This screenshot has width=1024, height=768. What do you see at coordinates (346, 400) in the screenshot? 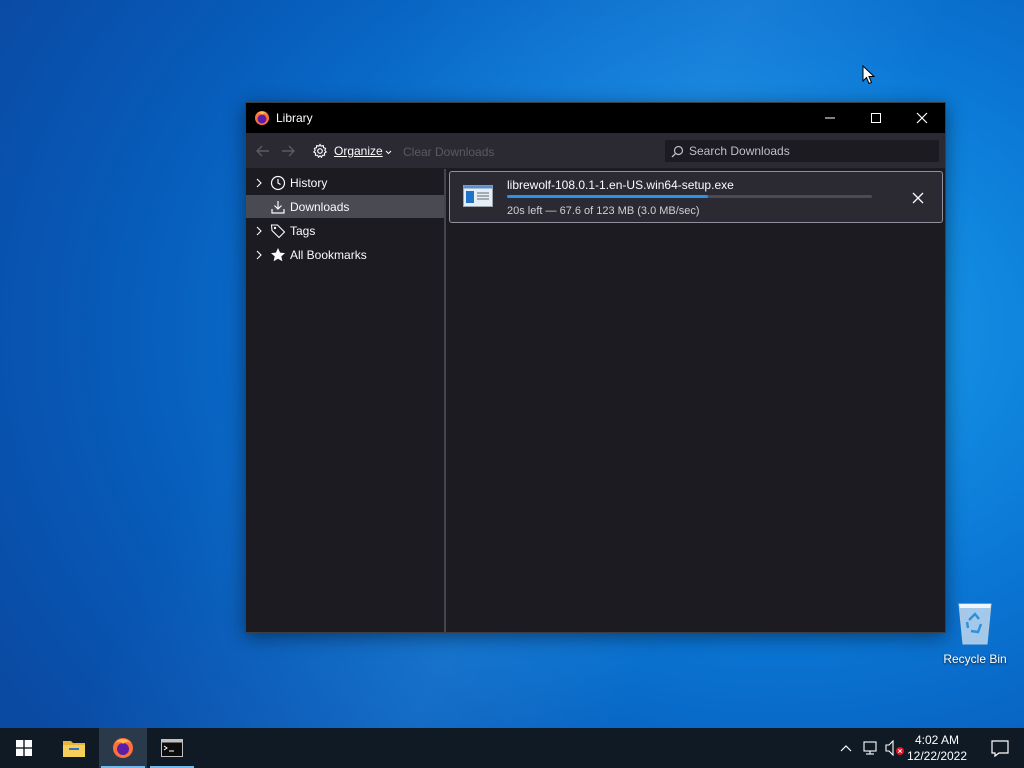
I see `library-sidebar: History Downloads Tags All Bookmarks` at bounding box center [346, 400].